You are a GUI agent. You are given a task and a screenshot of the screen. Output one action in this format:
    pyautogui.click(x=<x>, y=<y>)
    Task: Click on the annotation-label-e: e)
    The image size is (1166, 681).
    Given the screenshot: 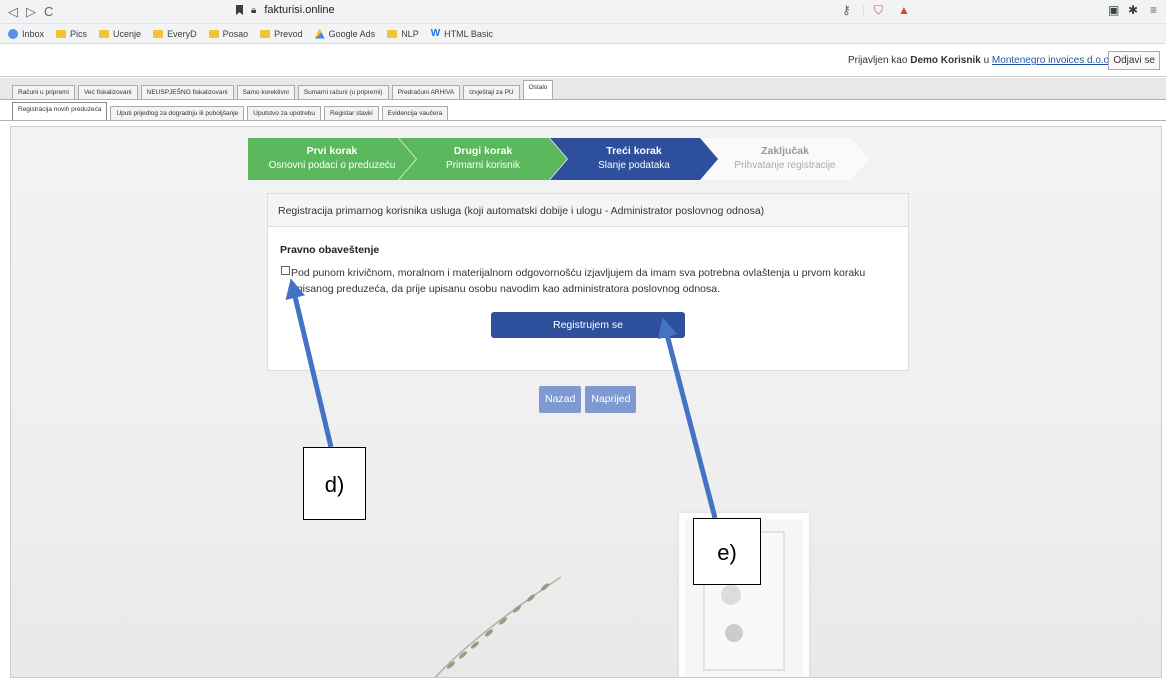 What is the action you would take?
    pyautogui.click(x=727, y=551)
    